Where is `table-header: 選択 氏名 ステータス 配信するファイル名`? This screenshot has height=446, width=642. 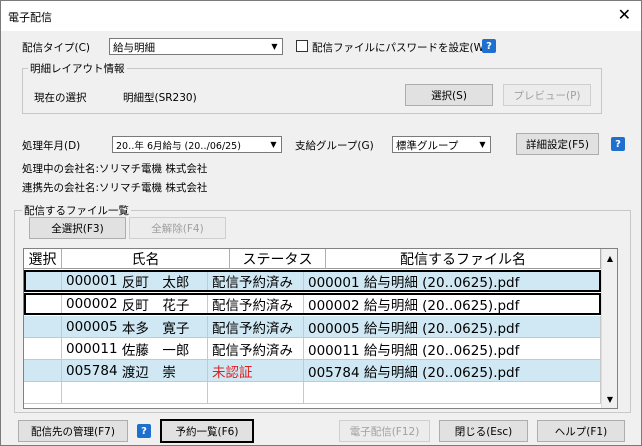 table-header: 選択 氏名 ステータス 配信するファイル名 is located at coordinates (312, 259).